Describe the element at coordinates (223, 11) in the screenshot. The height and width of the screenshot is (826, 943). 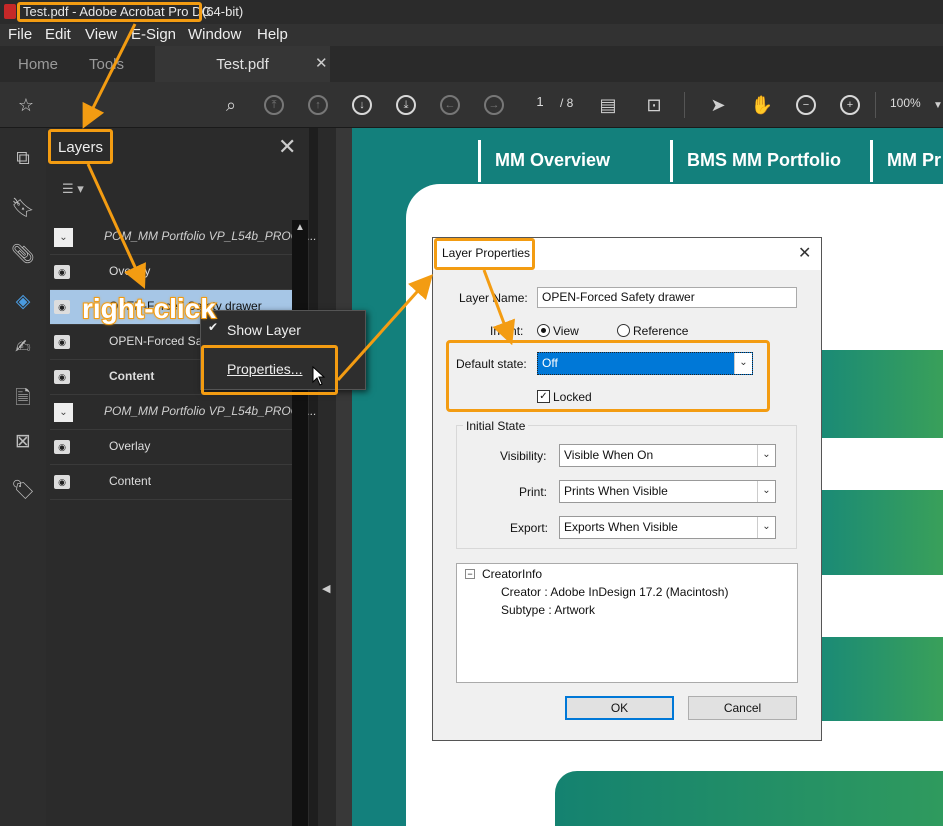
I see `window-title-suffix: (64-bit)` at that location.